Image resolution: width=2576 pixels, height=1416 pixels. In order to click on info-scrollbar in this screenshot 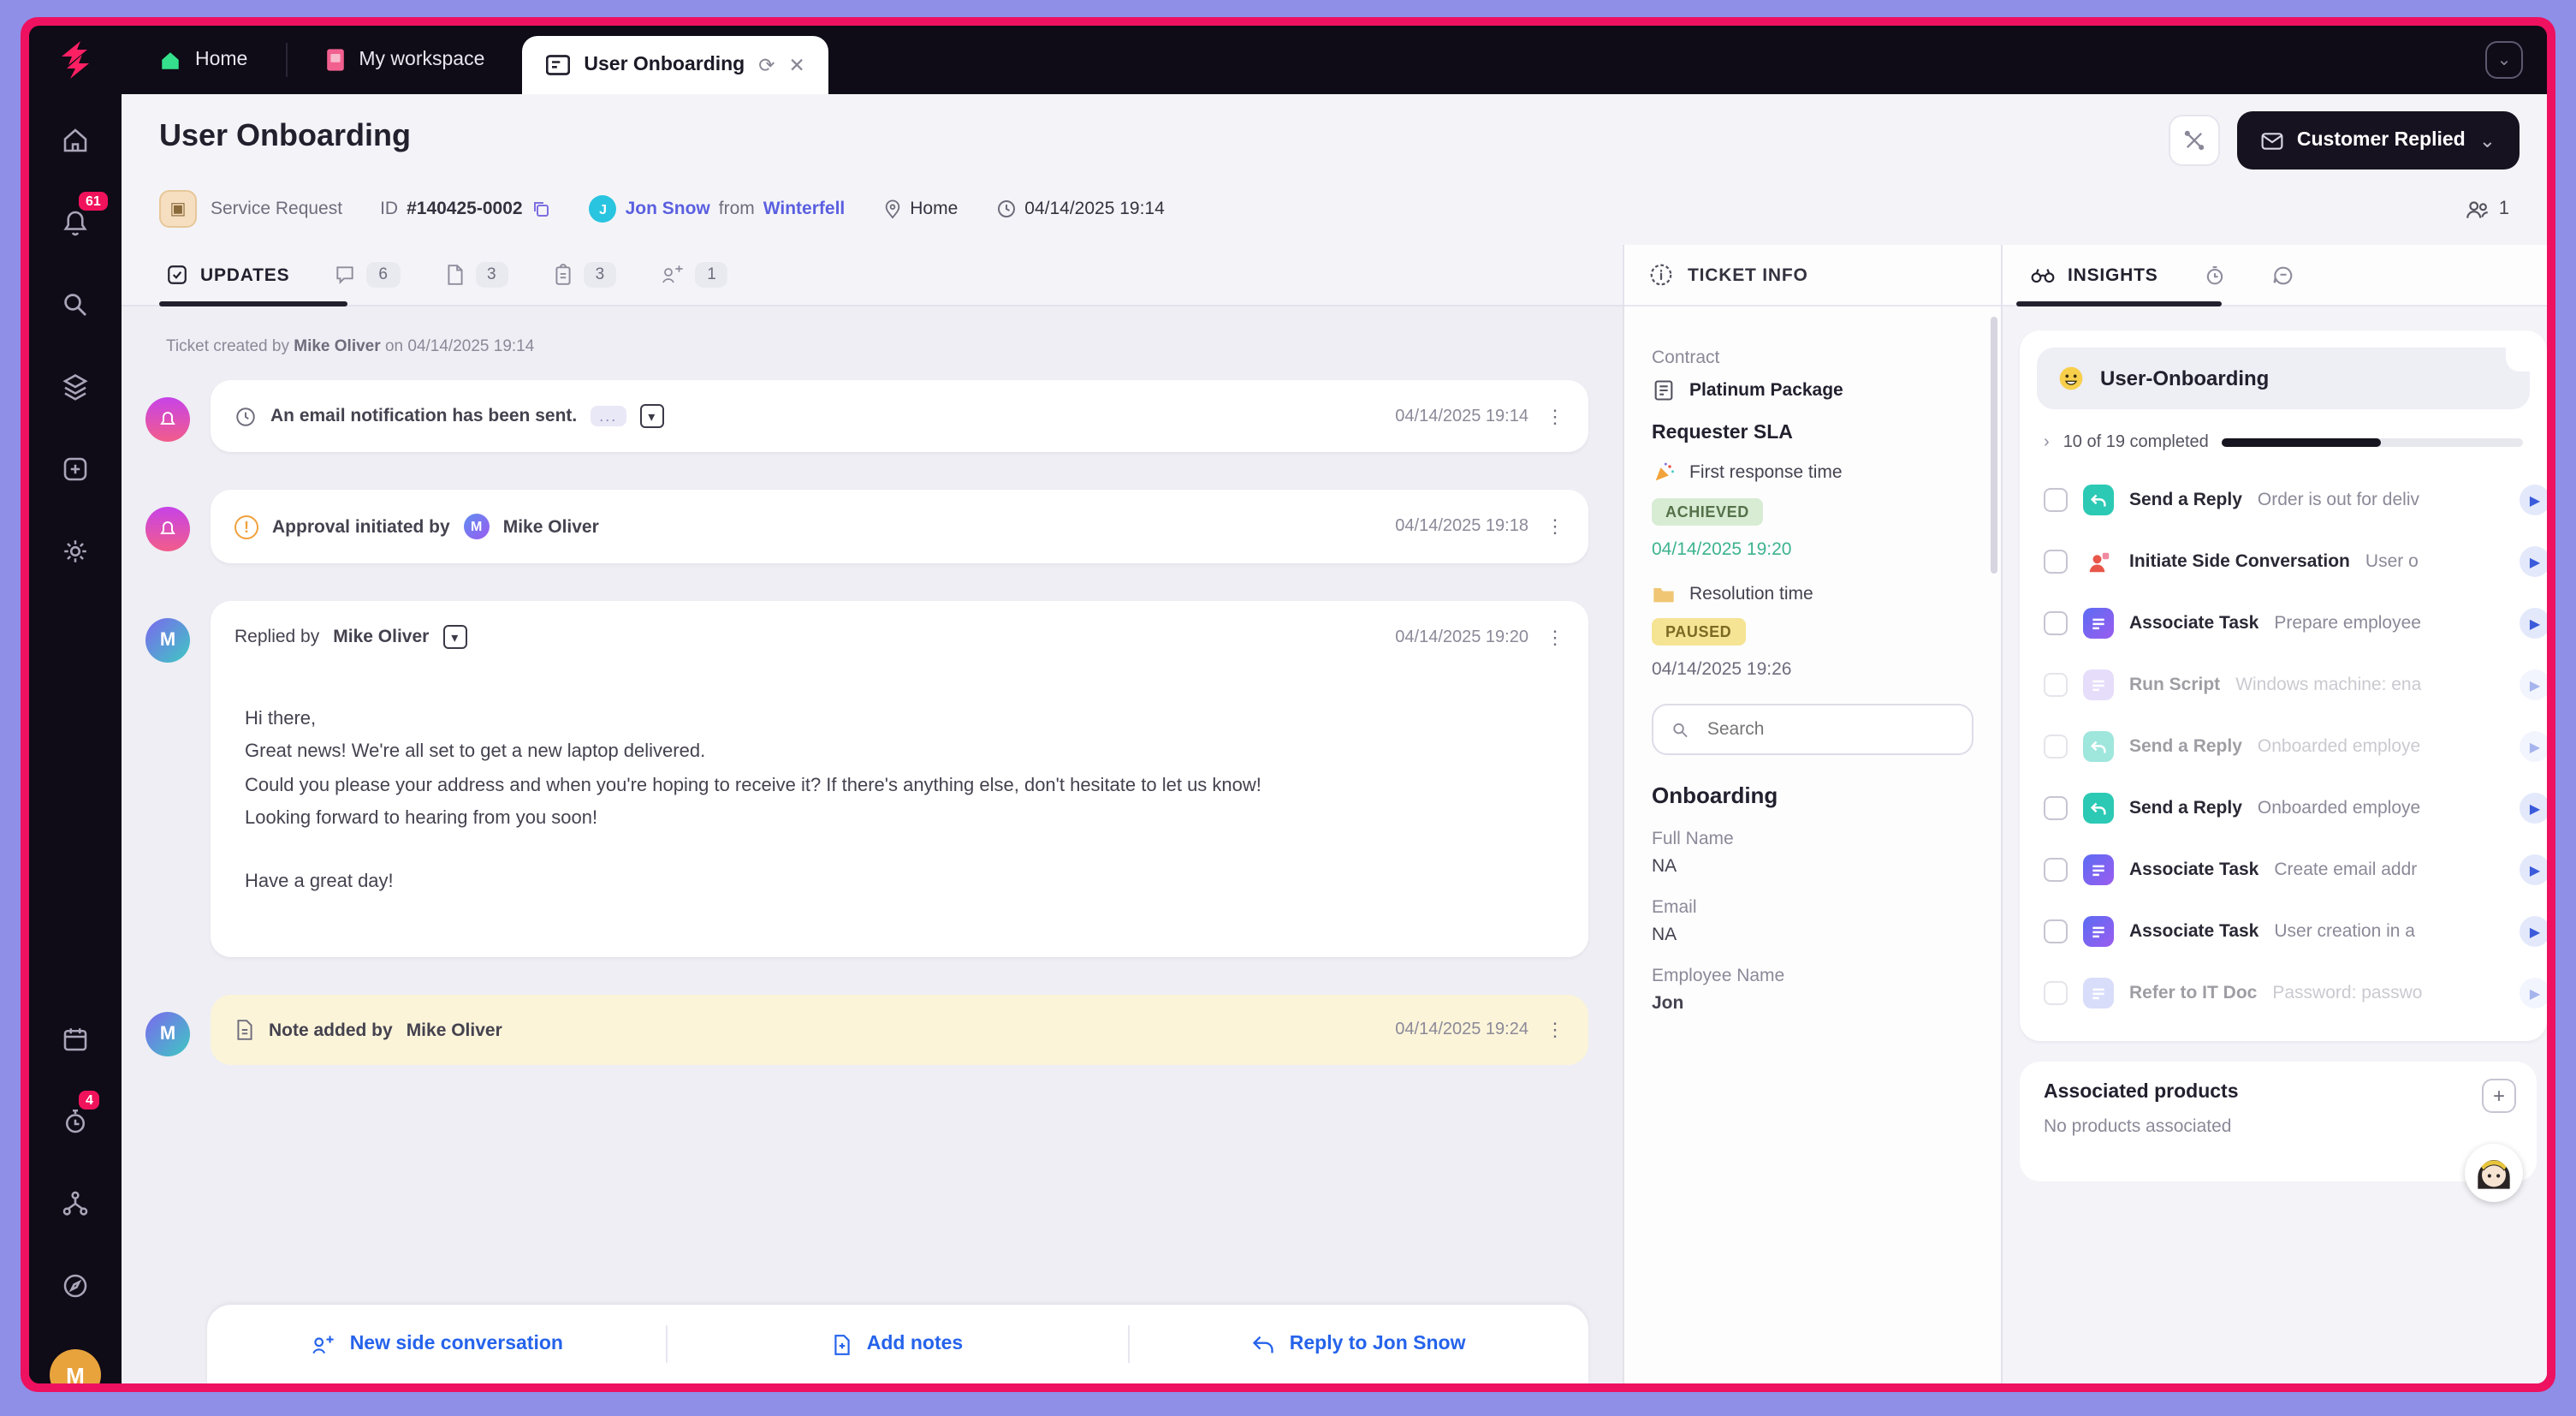, I will do `click(1994, 445)`.